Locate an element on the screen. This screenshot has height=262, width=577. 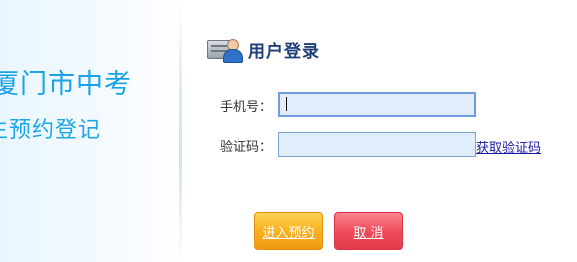
get-verification-code-link: 获取验证码 is located at coordinates (508, 146).